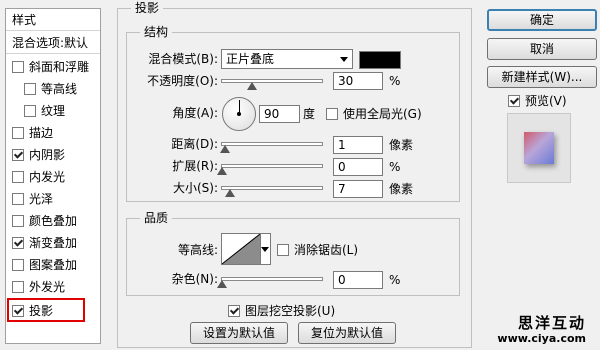 Image resolution: width=600 pixels, height=350 pixels. Describe the element at coordinates (542, 20) in the screenshot. I see `ok-button: 确定` at that location.